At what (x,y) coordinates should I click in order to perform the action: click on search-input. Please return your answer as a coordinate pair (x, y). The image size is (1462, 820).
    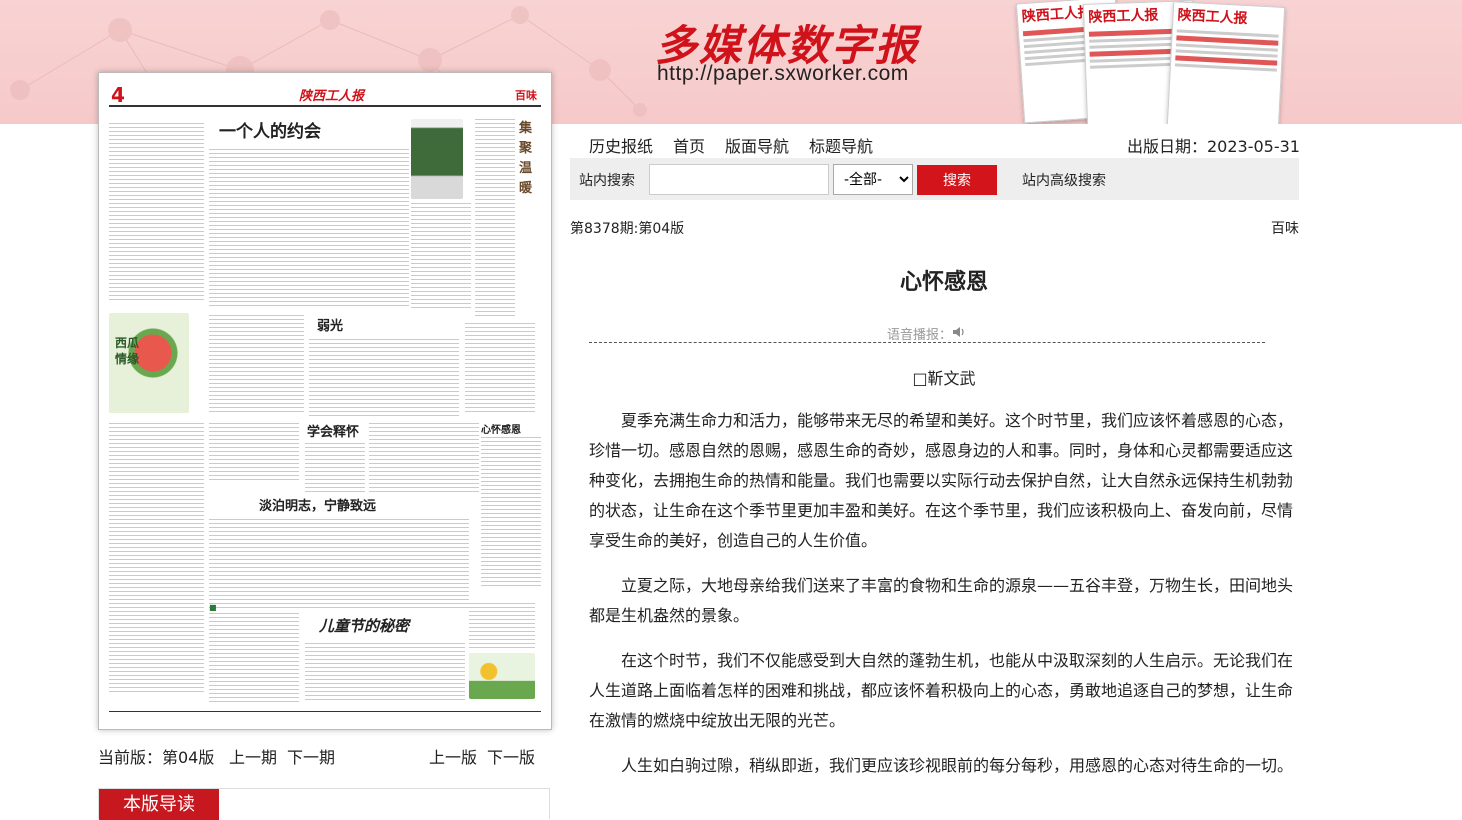
    Looking at the image, I should click on (739, 179).